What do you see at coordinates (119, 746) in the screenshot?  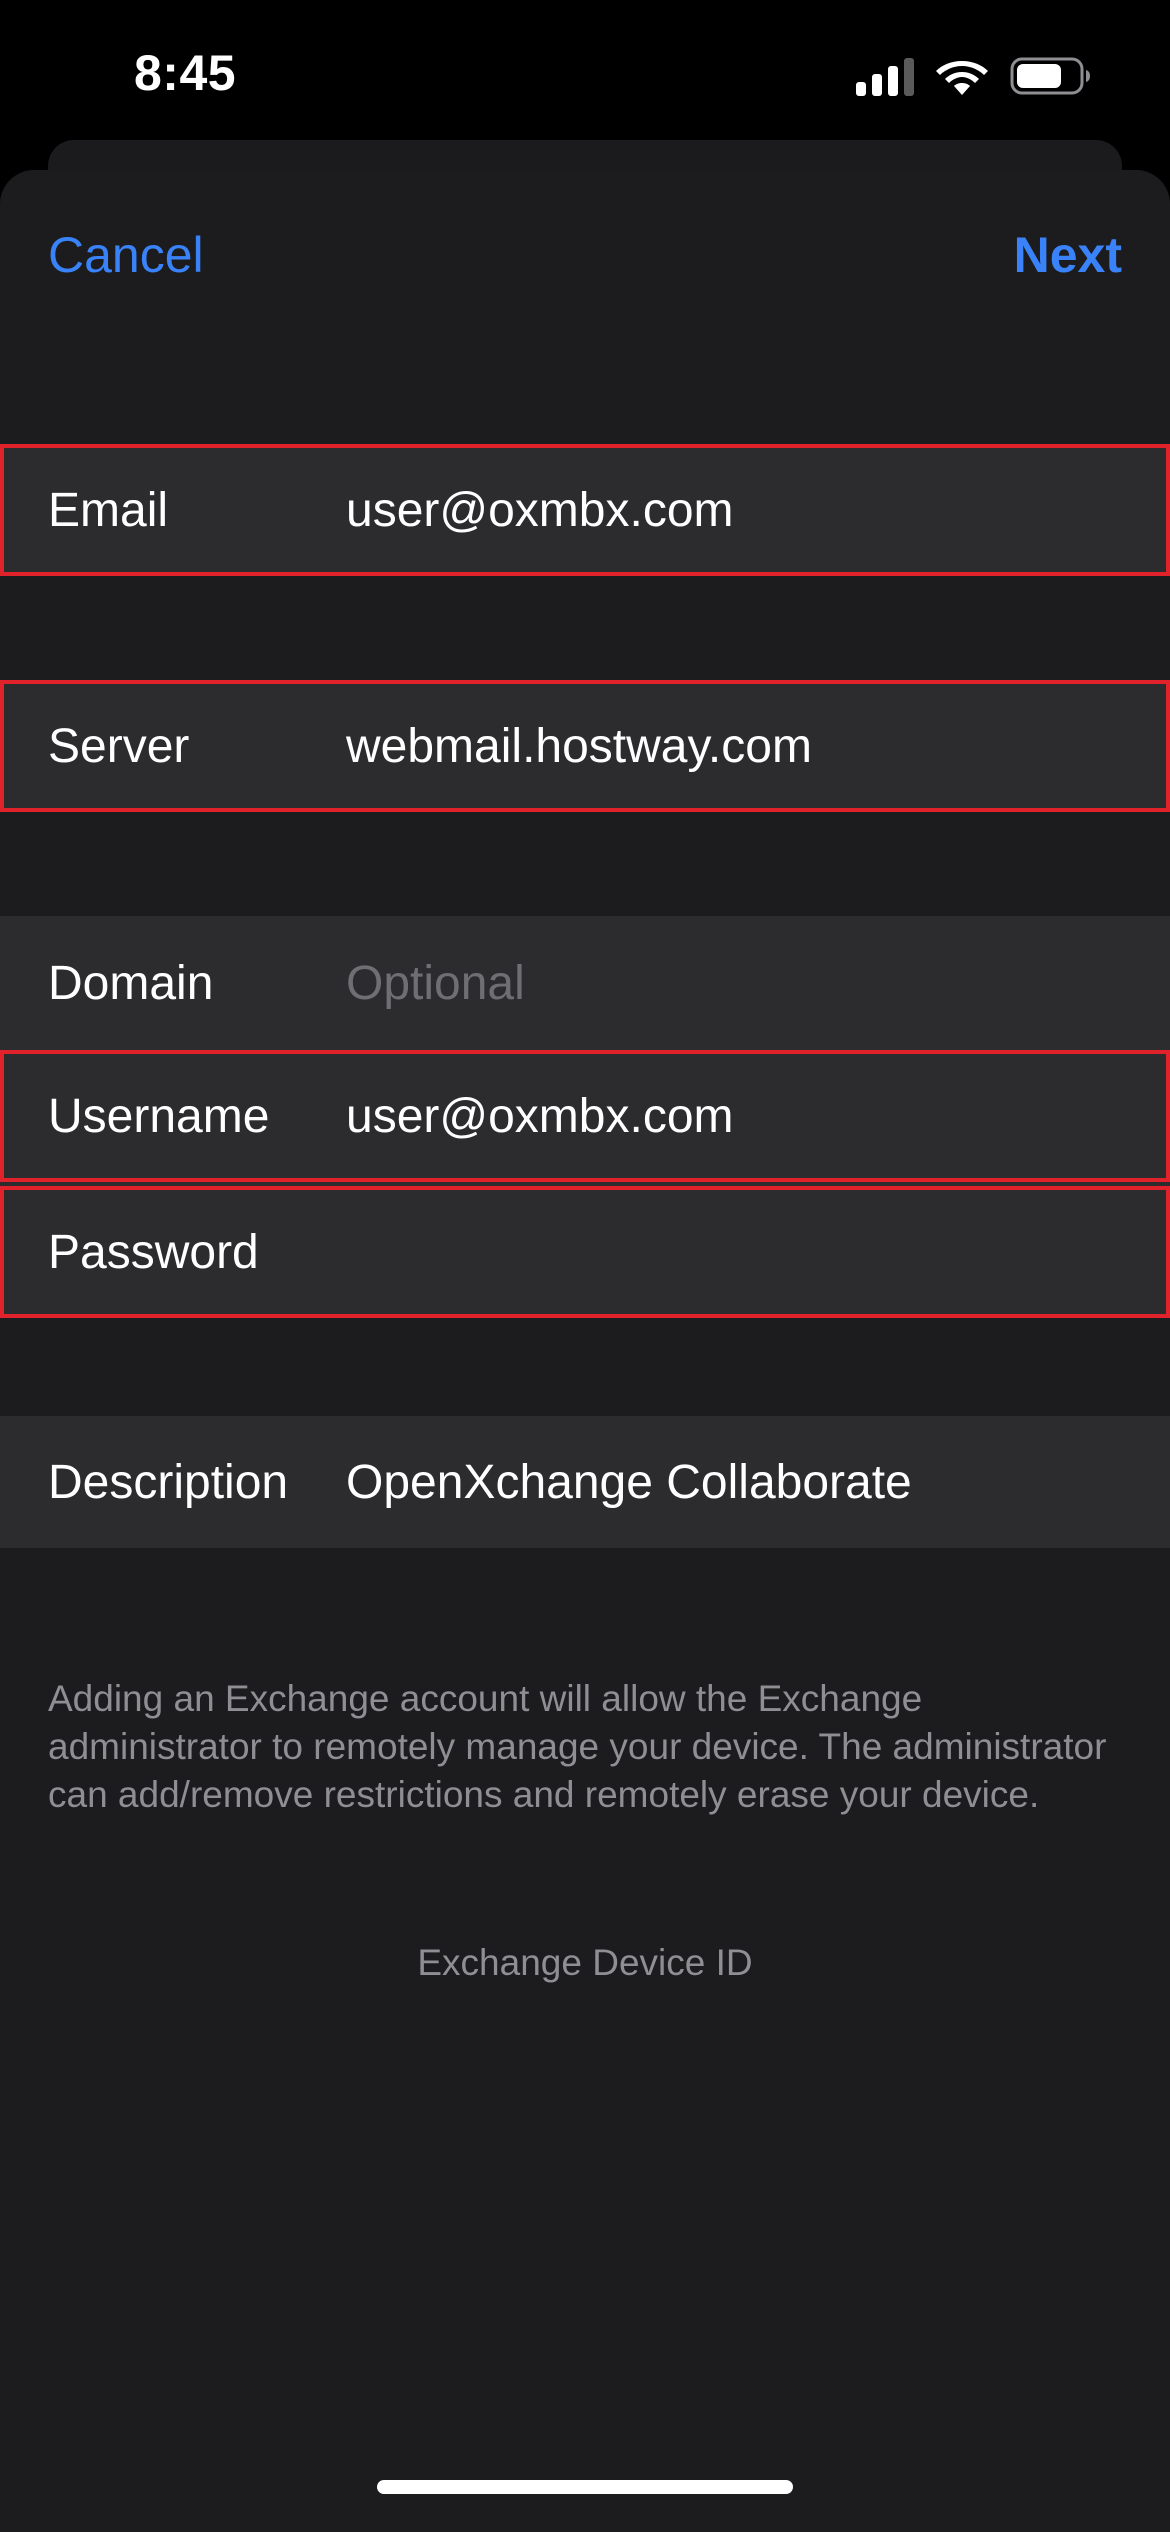 I see `server-label: Server` at bounding box center [119, 746].